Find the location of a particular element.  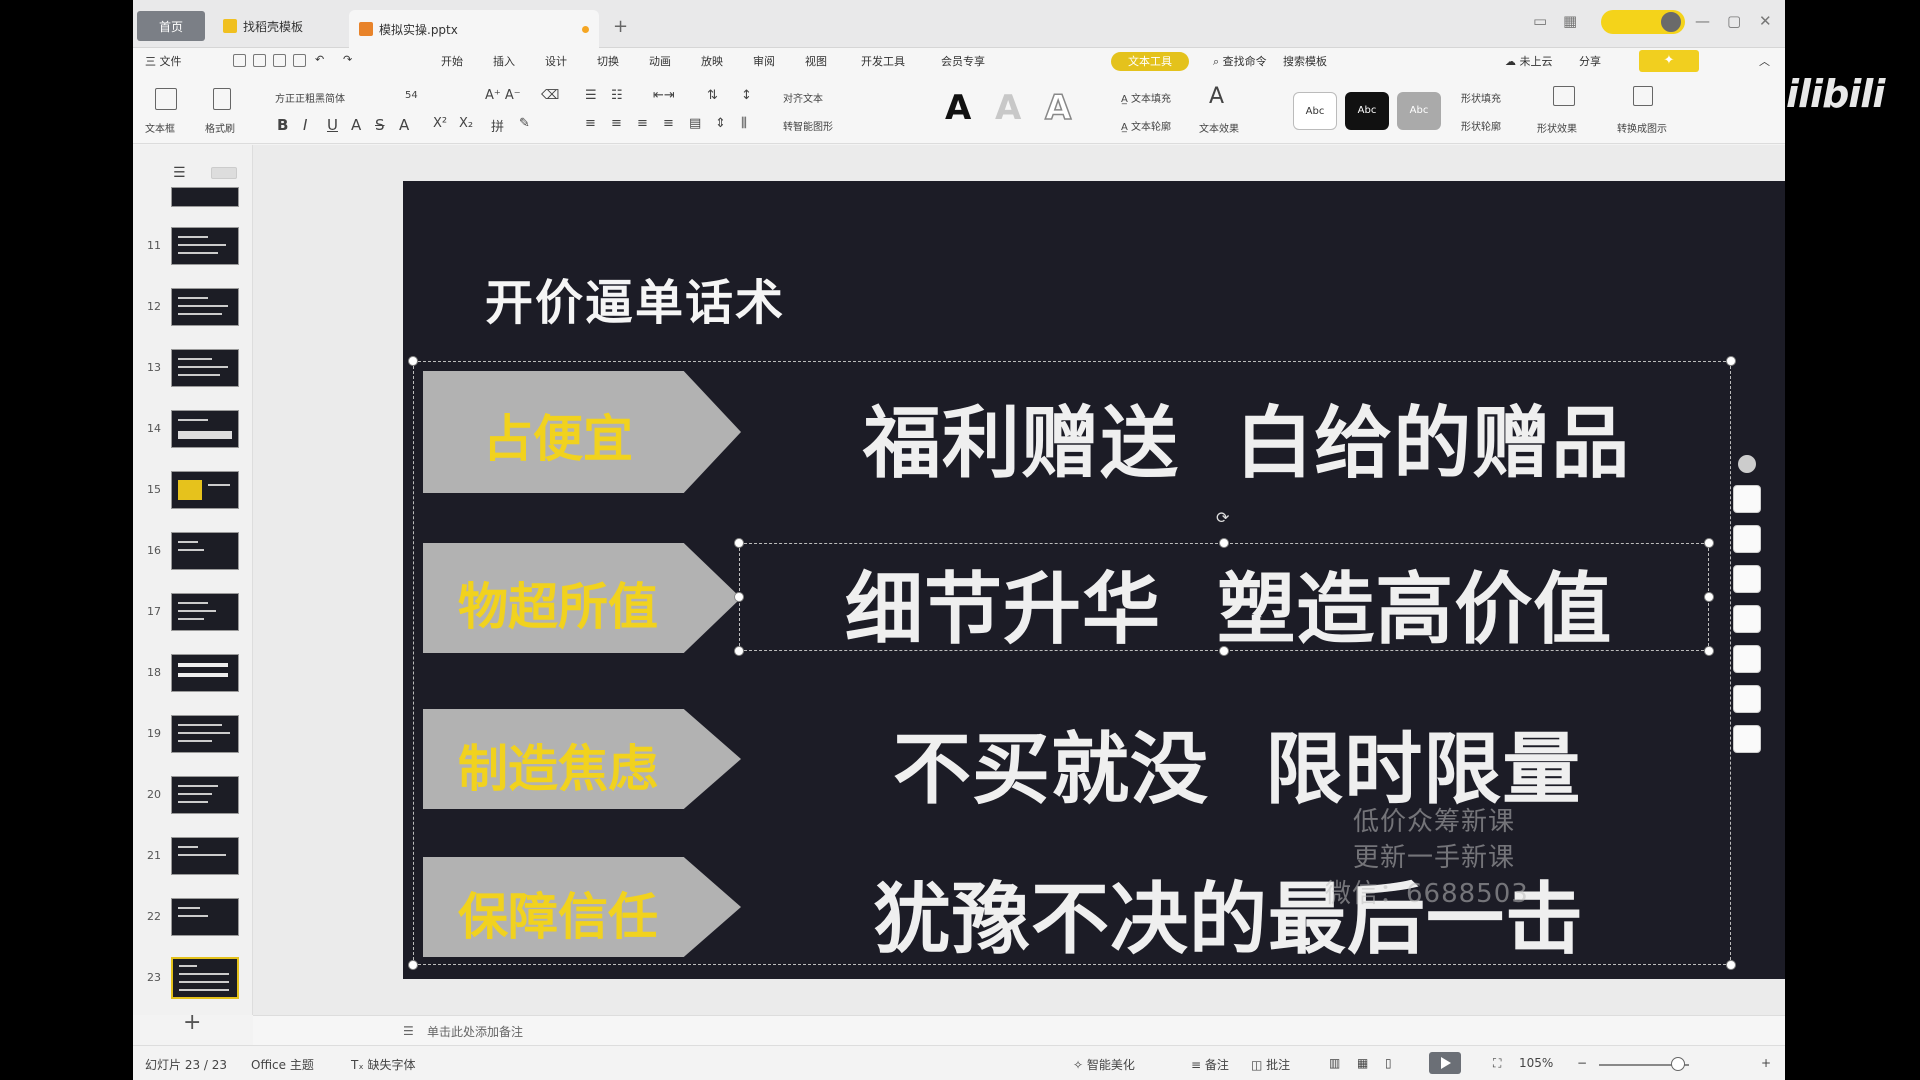

tag-arrow-1: 占便宜 is located at coordinates (582, 432).